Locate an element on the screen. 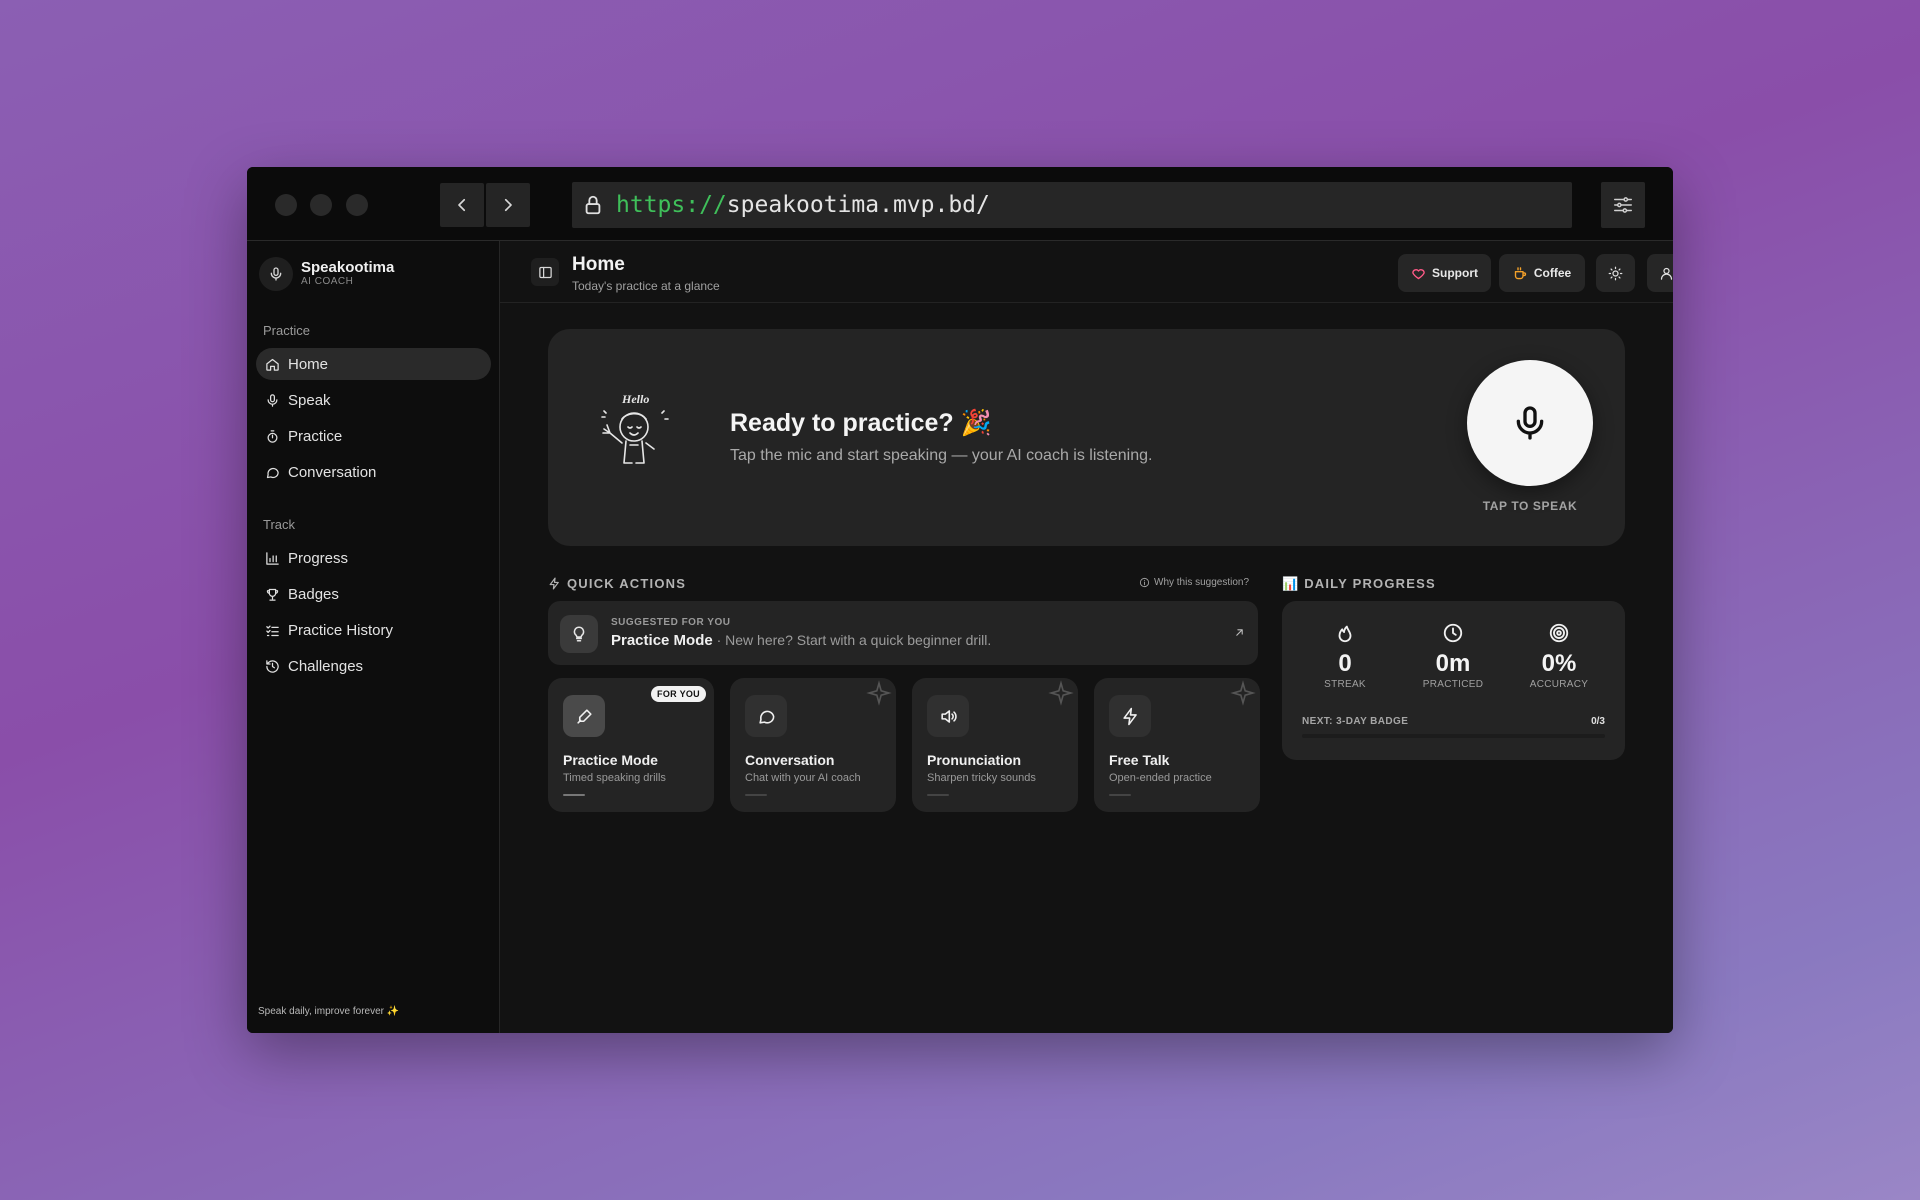 The height and width of the screenshot is (1200, 1920). sidebar-item-practice-history: Practice History is located at coordinates (373, 630).